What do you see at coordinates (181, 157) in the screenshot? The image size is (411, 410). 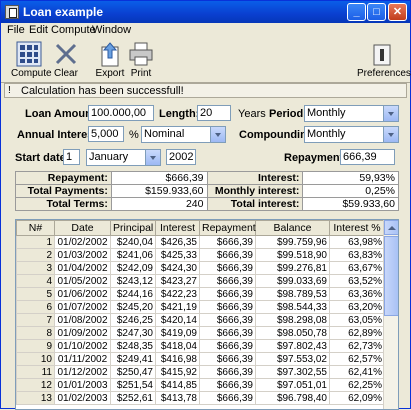 I see `start-year-field: 2002` at bounding box center [181, 157].